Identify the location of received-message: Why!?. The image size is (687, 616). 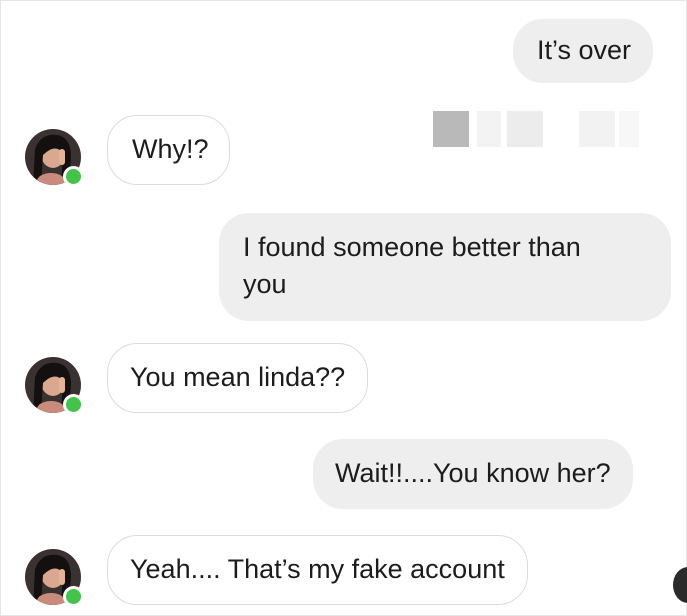
(168, 150).